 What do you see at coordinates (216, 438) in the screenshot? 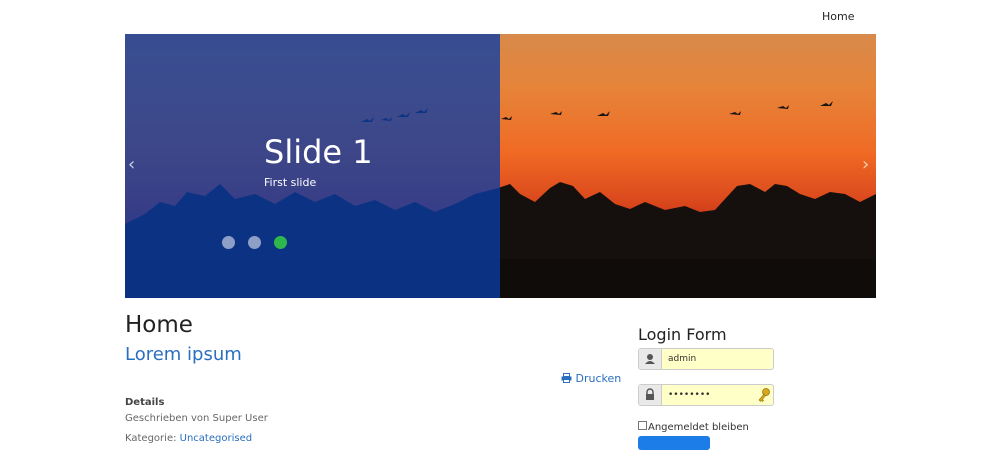
I see `category-link: Uncategorised` at bounding box center [216, 438].